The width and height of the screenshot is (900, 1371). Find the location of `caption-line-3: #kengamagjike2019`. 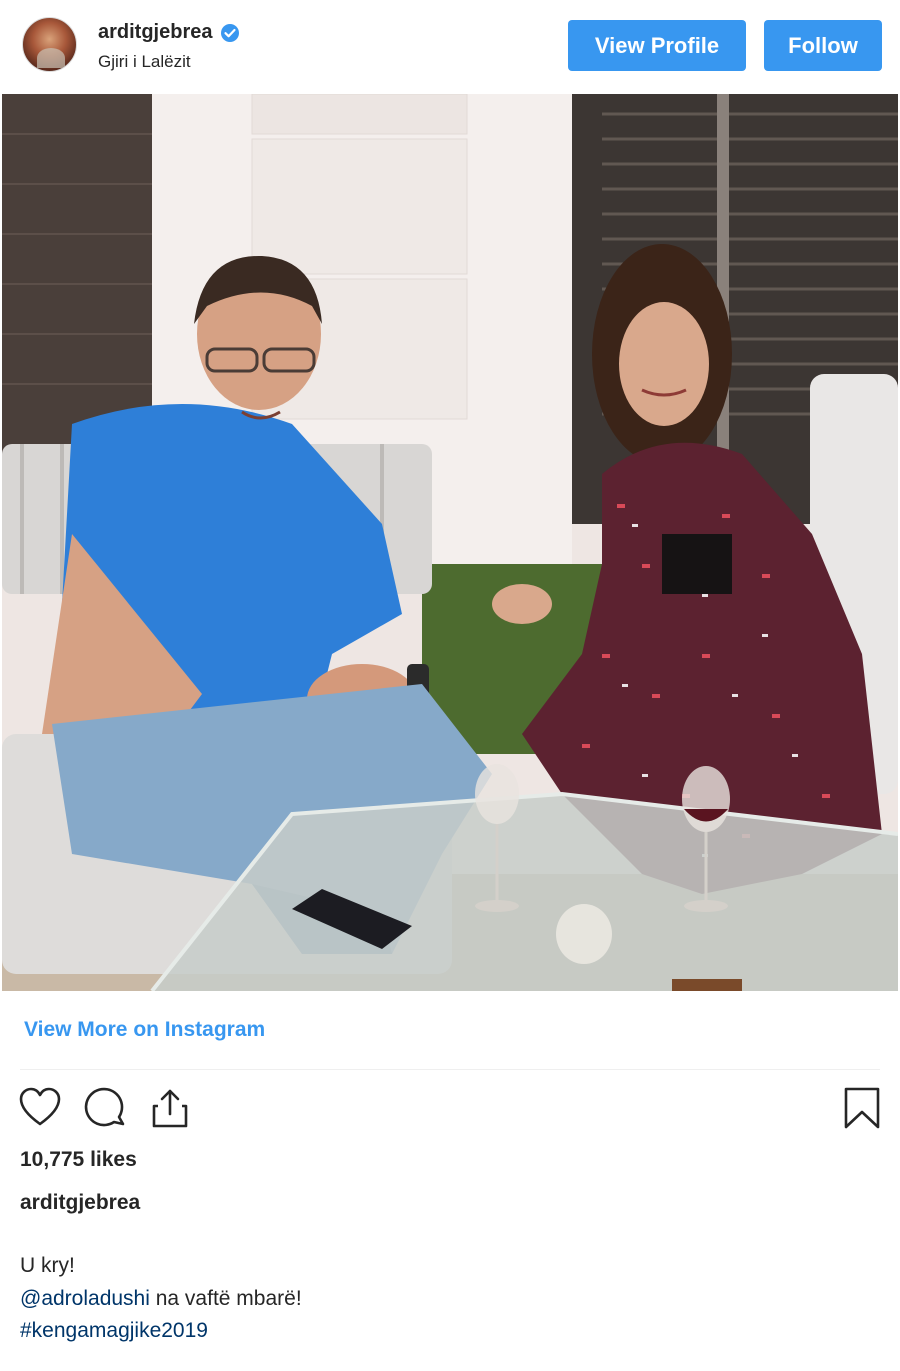

caption-line-3: #kengamagjike2019 is located at coordinates (114, 1331).